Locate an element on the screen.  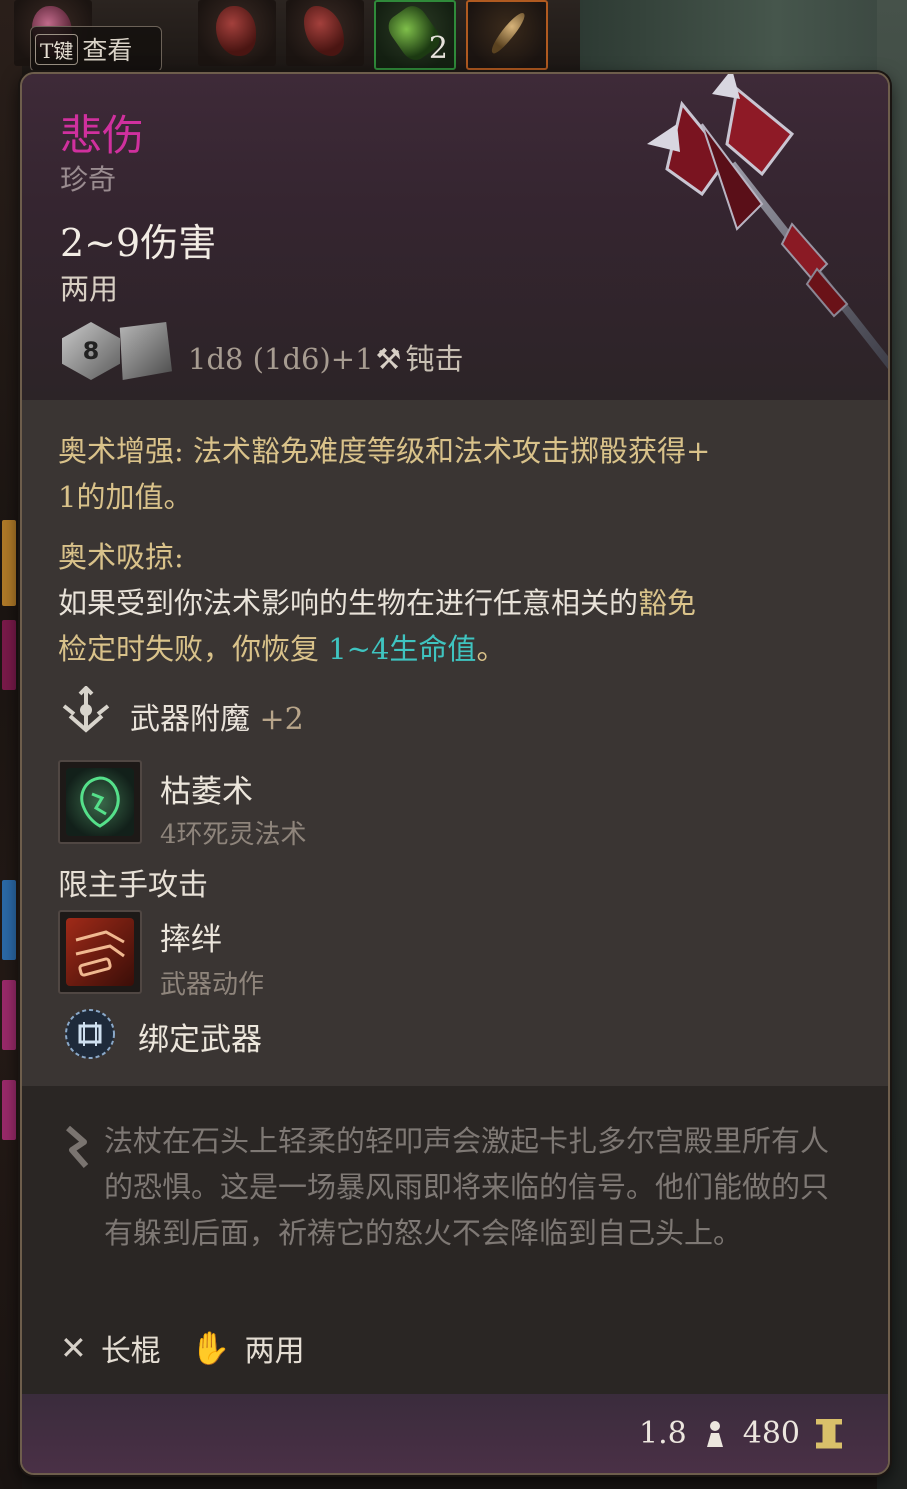
weapon-enchant: 武器附魔 +2 is located at coordinates (217, 719).